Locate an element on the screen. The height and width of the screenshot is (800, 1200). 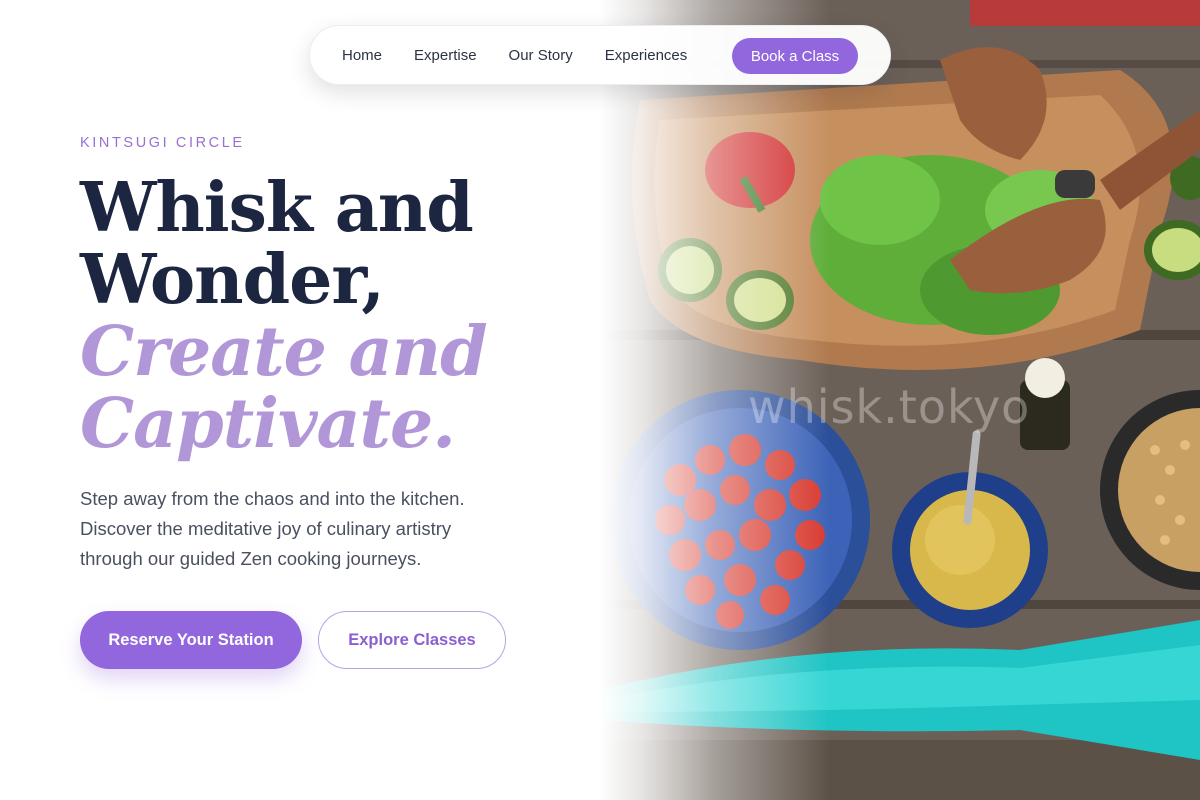
headline-line-2: Wonder, is located at coordinates (232, 280).